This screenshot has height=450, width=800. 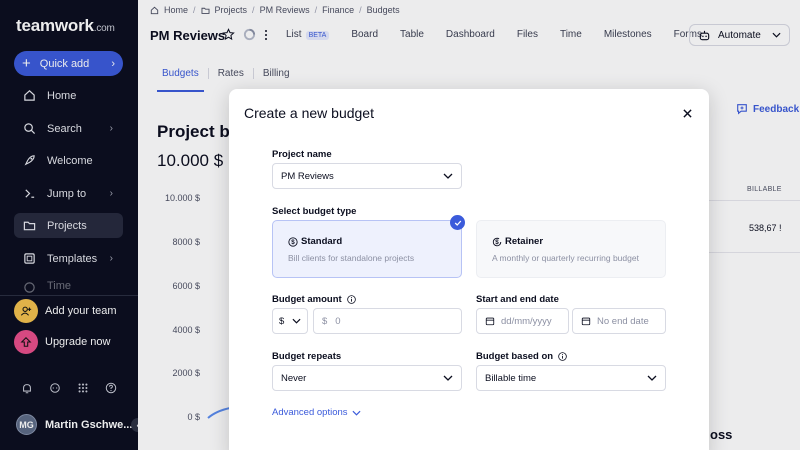 What do you see at coordinates (522, 321) in the screenshot?
I see `start-date-input: dd/mm/yyyy` at bounding box center [522, 321].